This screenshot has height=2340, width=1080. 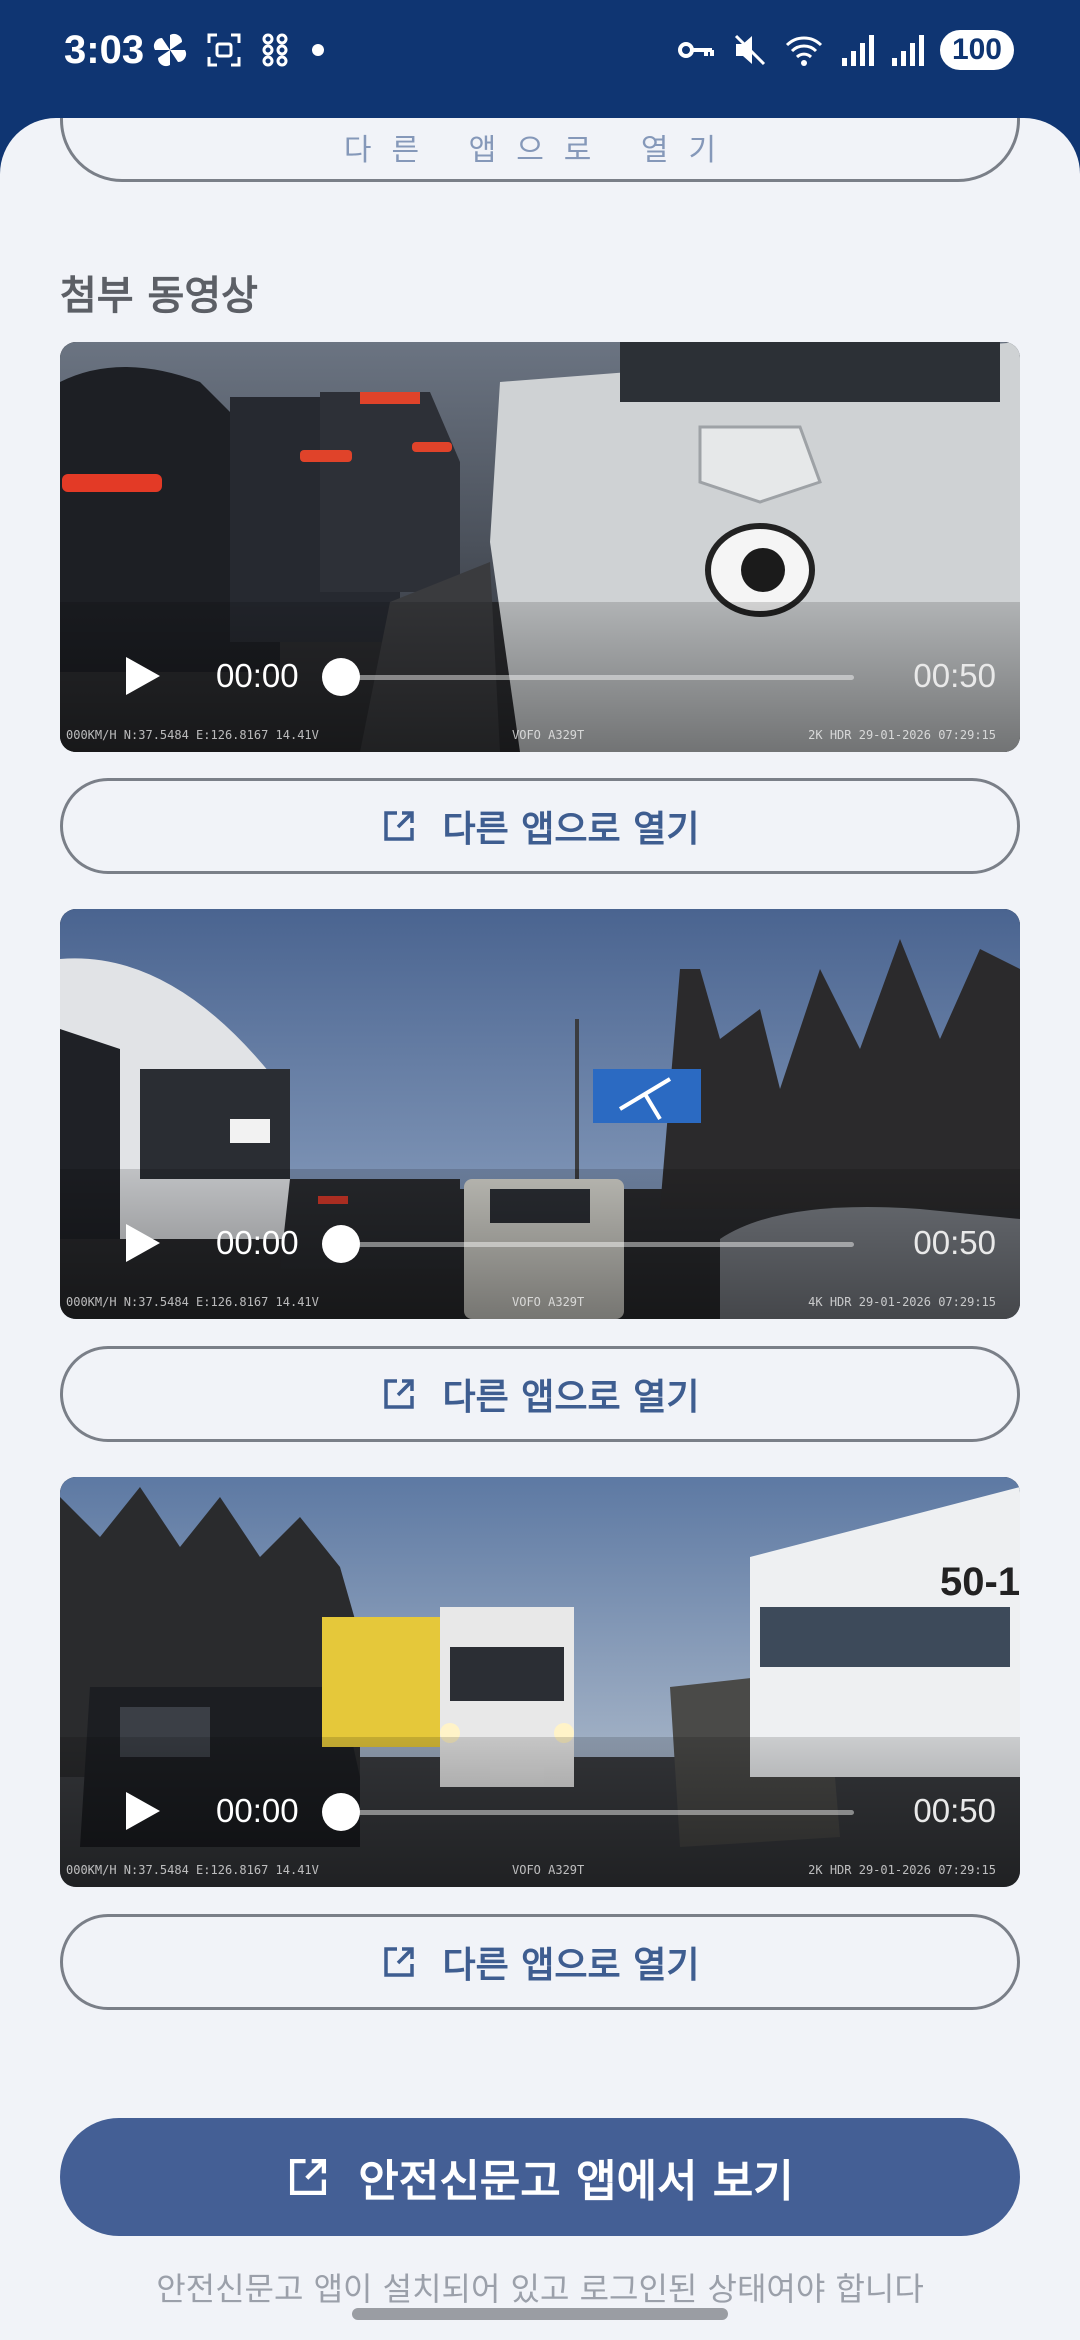 What do you see at coordinates (540, 59) in the screenshot?
I see `status-bar: 3:03 100` at bounding box center [540, 59].